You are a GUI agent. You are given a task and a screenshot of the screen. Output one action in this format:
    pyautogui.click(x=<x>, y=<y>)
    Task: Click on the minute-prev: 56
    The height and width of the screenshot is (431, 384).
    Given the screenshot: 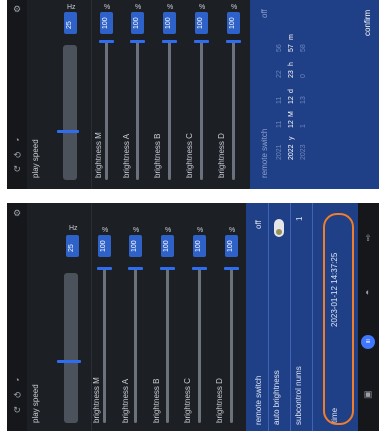 What is the action you would take?
    pyautogui.click(x=279, y=48)
    